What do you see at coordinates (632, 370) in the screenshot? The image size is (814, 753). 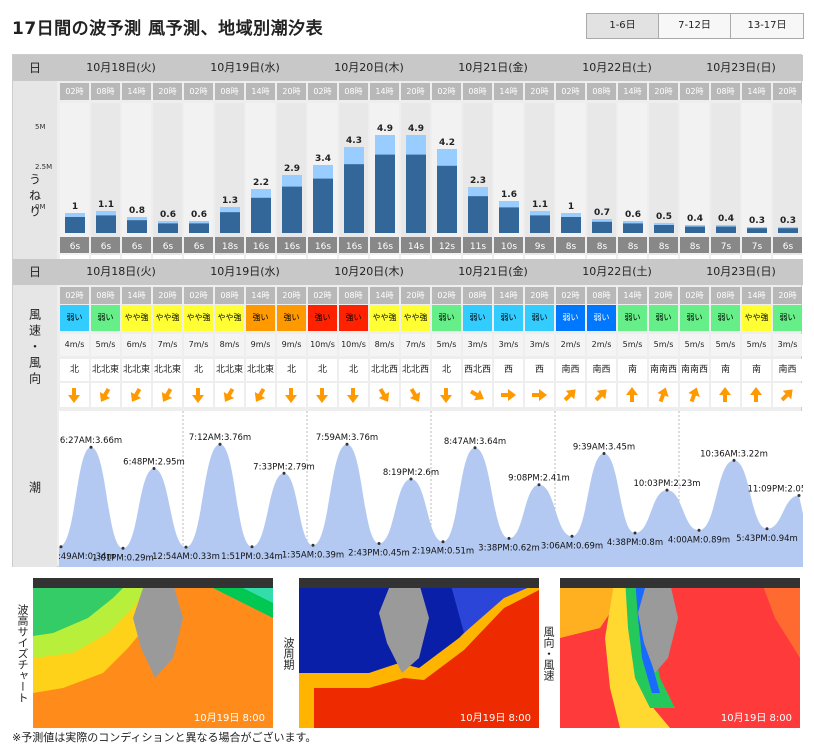 I see `wind-direction-name: 南` at bounding box center [632, 370].